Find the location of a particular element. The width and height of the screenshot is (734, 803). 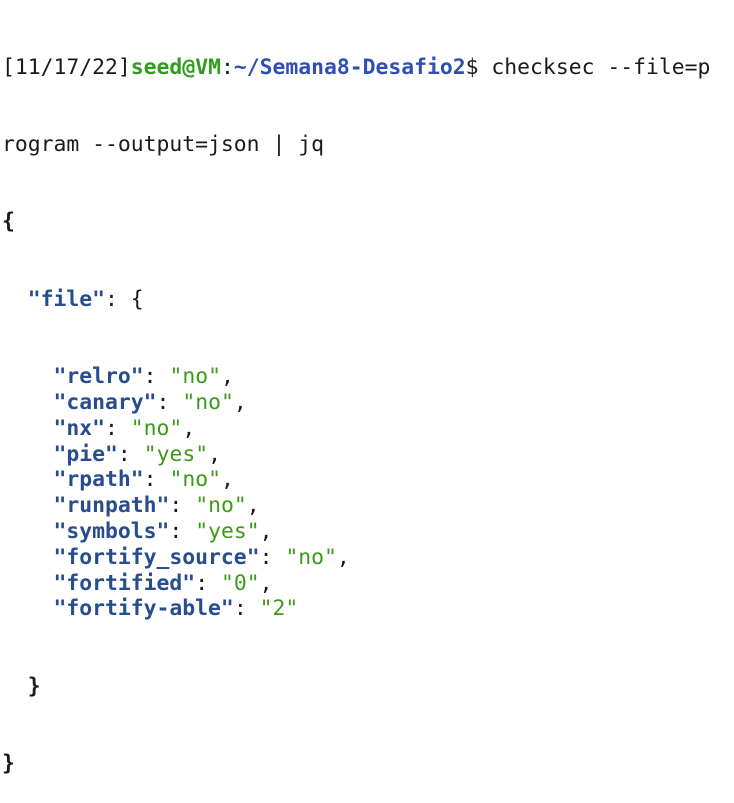

json-entry-key: "fortified" is located at coordinates (124, 583).